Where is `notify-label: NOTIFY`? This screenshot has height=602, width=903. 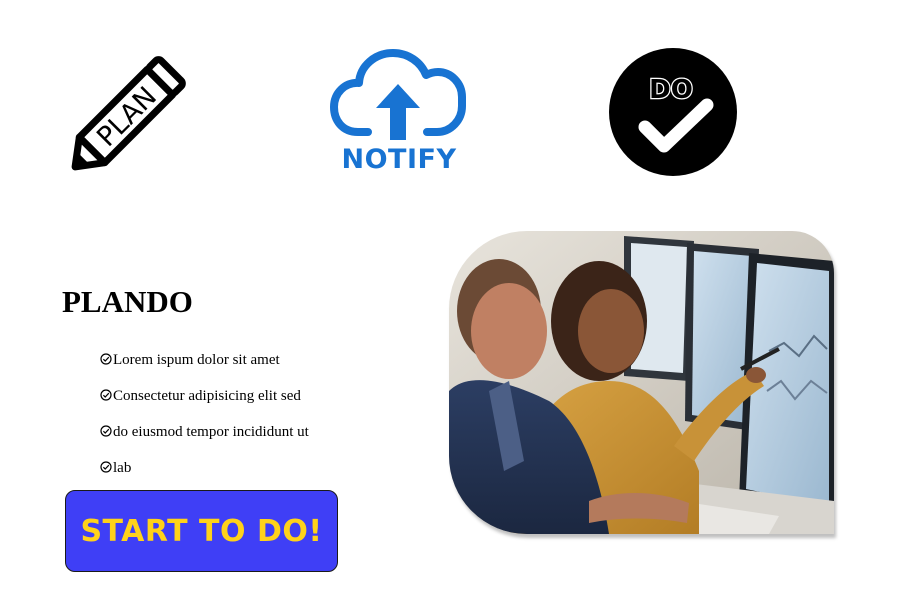 notify-label: NOTIFY is located at coordinates (399, 159).